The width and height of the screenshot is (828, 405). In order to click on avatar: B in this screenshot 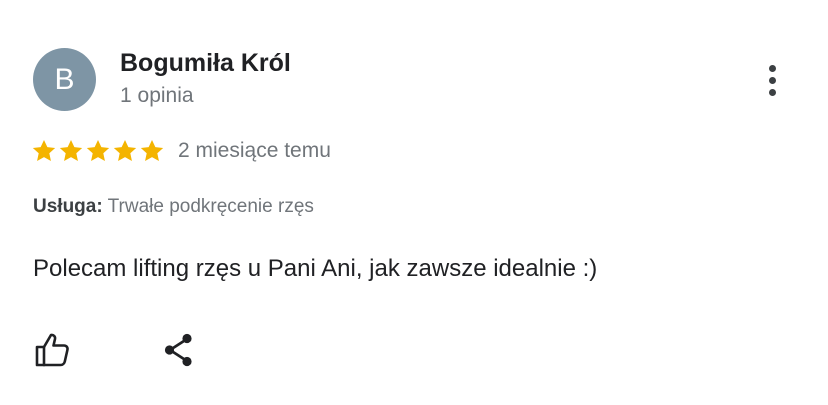, I will do `click(64, 79)`.